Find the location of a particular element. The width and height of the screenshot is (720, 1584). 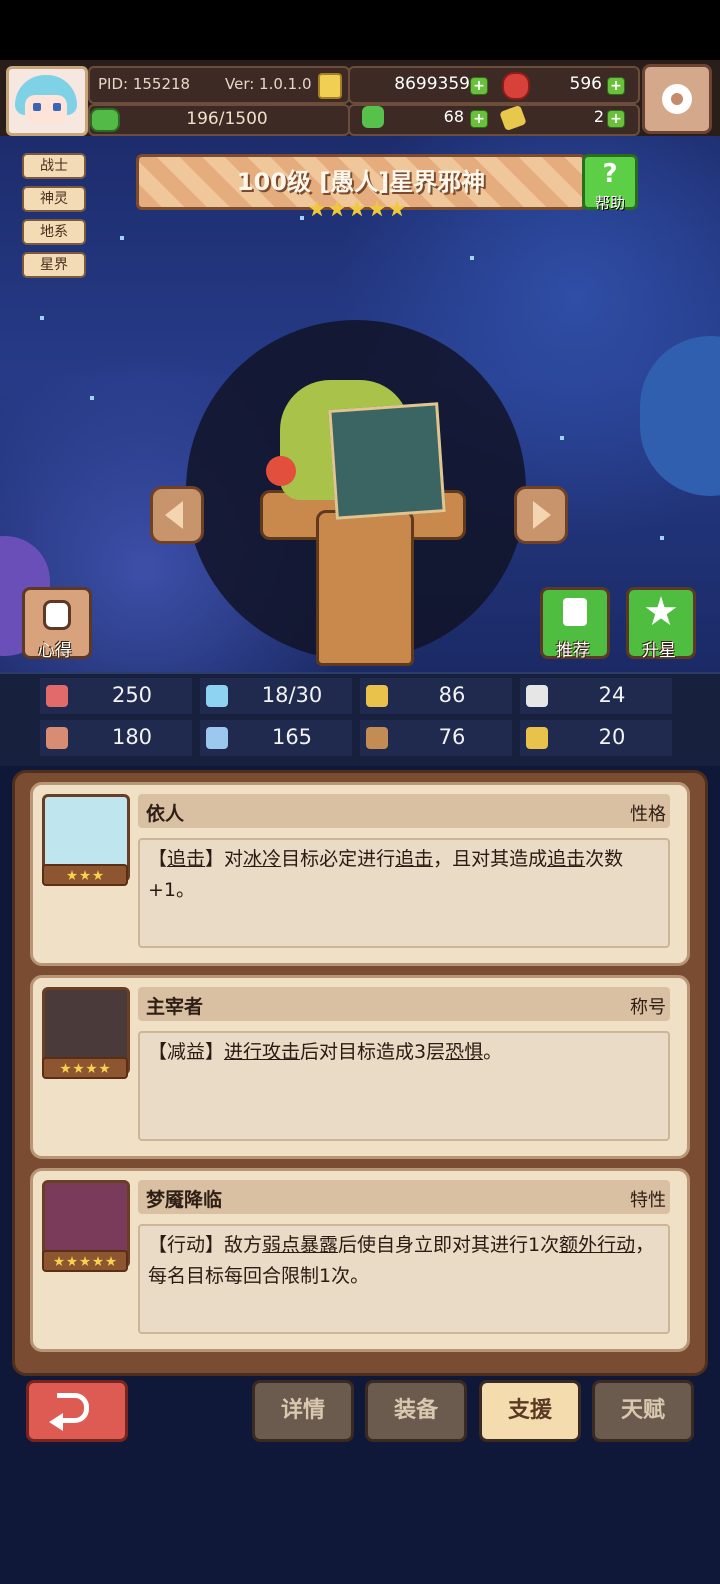

tag-realm: 星界 is located at coordinates (54, 265).